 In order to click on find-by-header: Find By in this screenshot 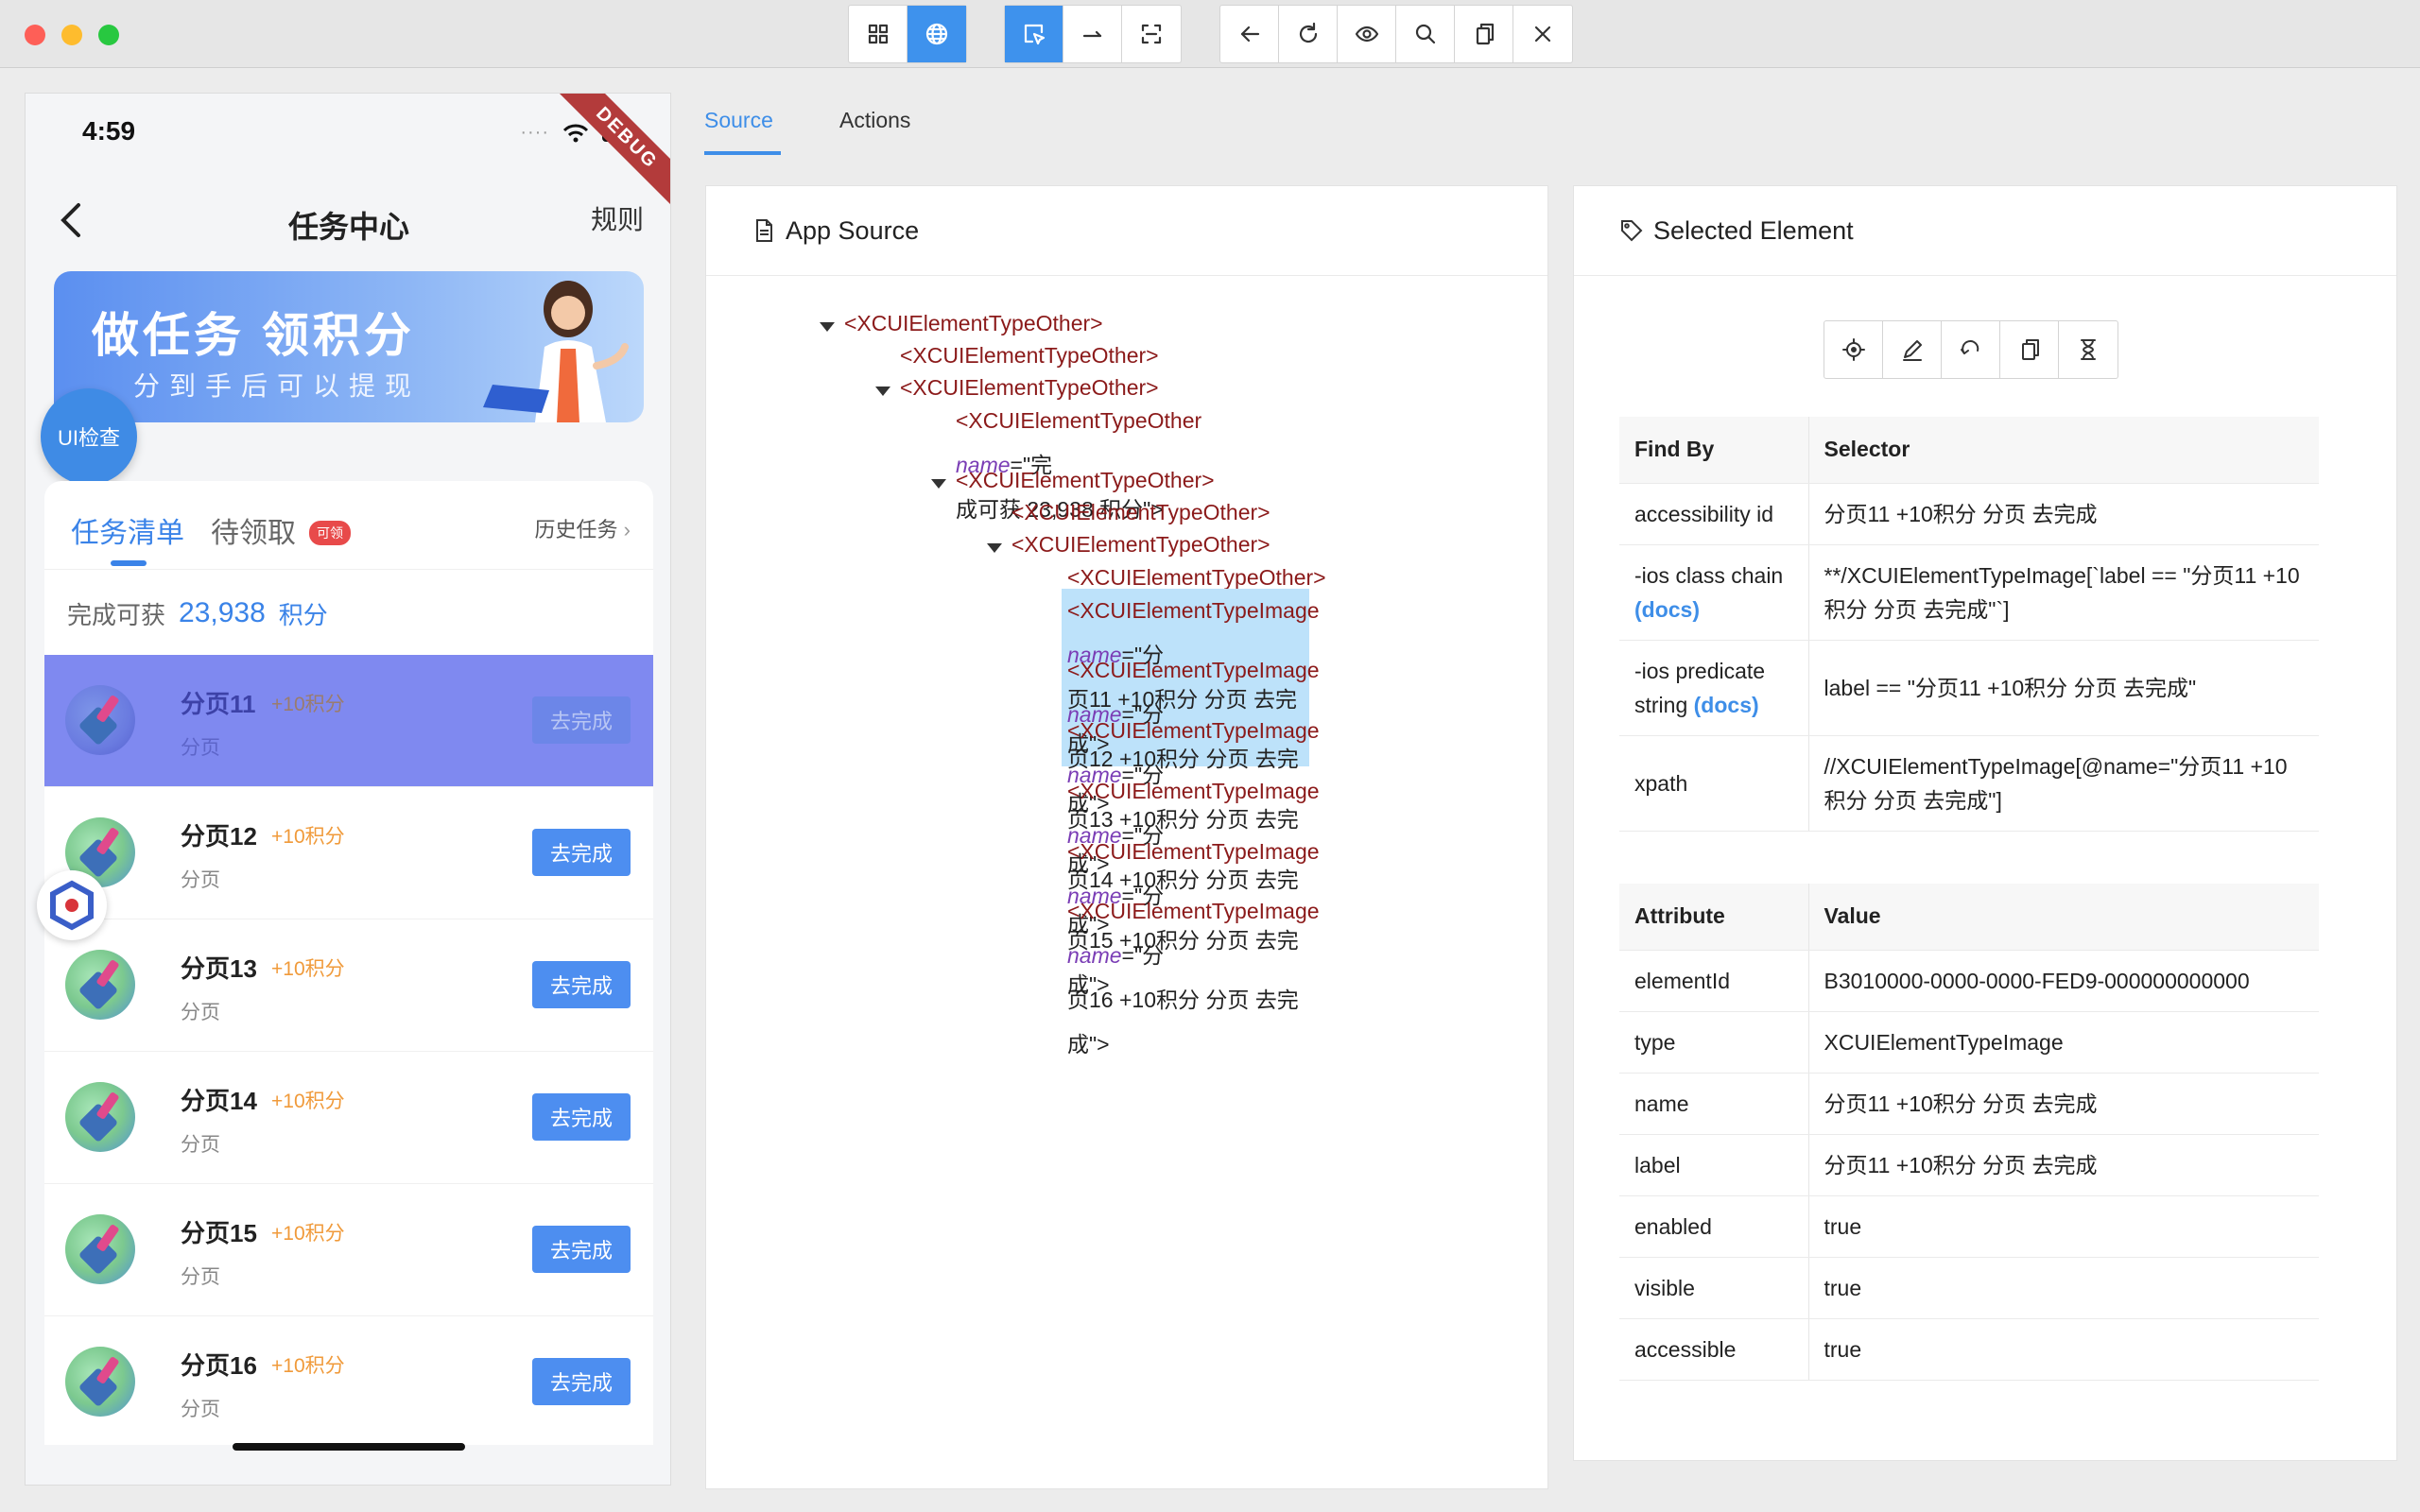, I will do `click(1714, 450)`.